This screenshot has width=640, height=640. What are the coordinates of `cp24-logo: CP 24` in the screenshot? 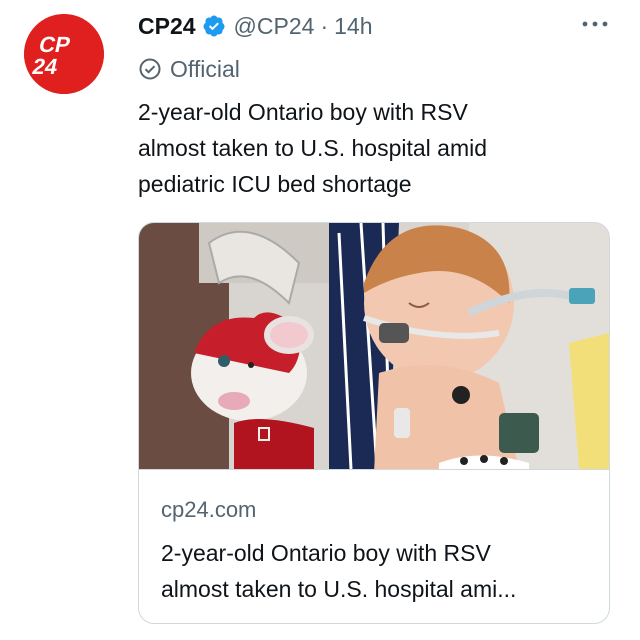 It's located at (64, 54).